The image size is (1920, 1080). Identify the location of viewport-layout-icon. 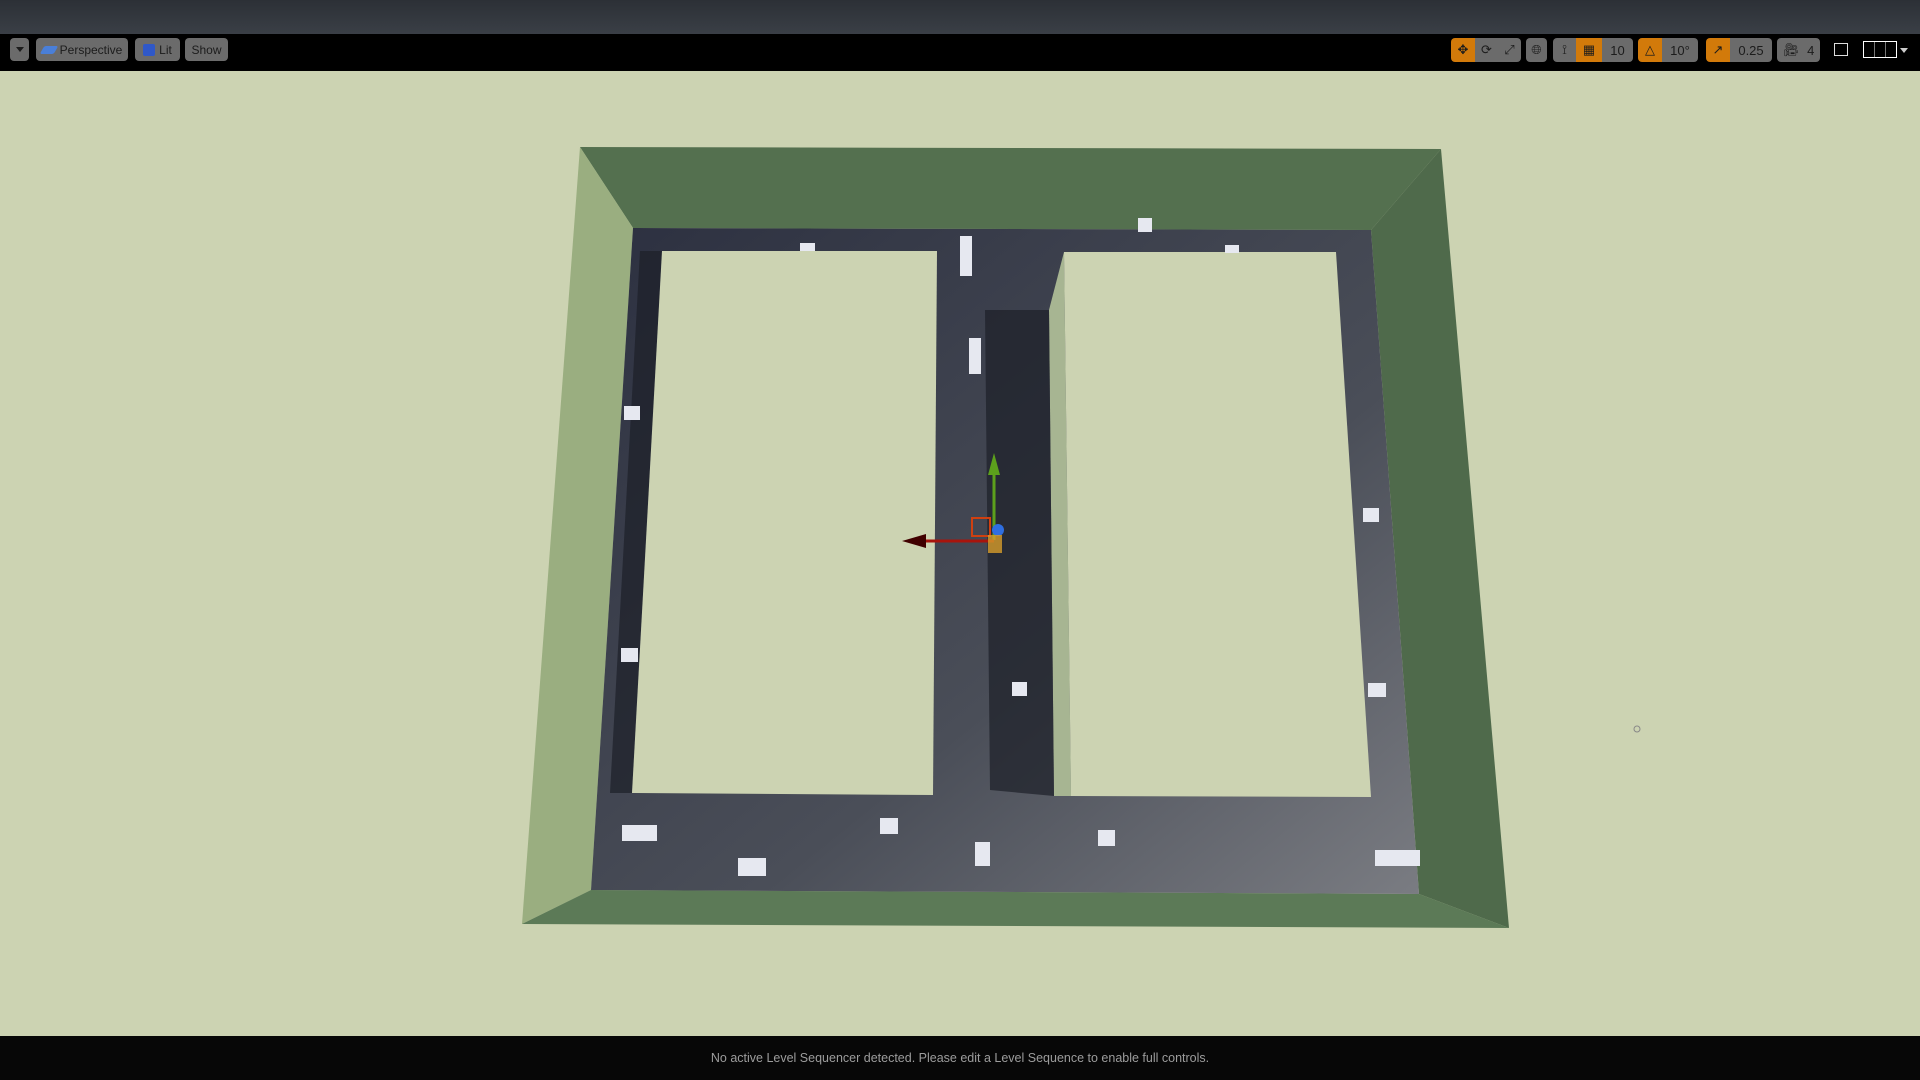
(1880, 49).